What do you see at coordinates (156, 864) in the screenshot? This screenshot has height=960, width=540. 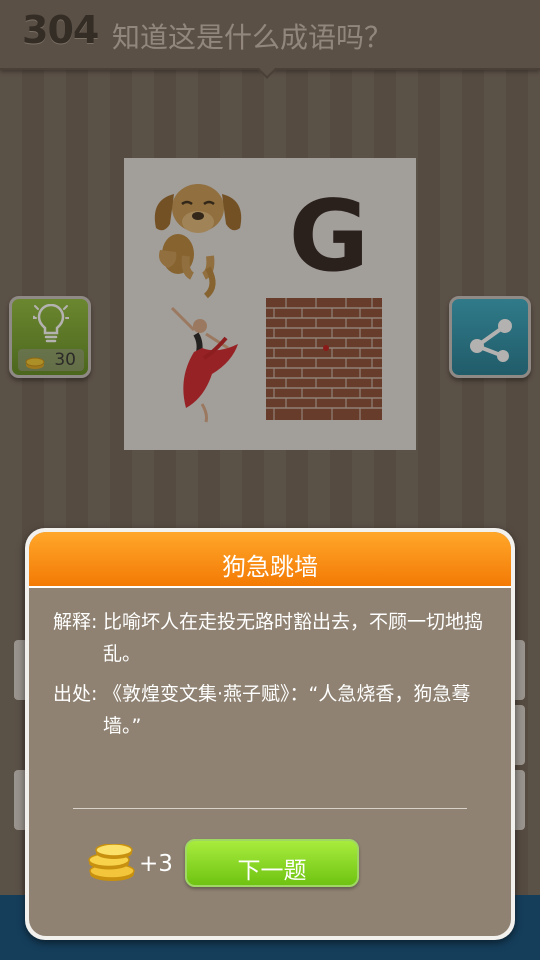 I see `reward-value: +3` at bounding box center [156, 864].